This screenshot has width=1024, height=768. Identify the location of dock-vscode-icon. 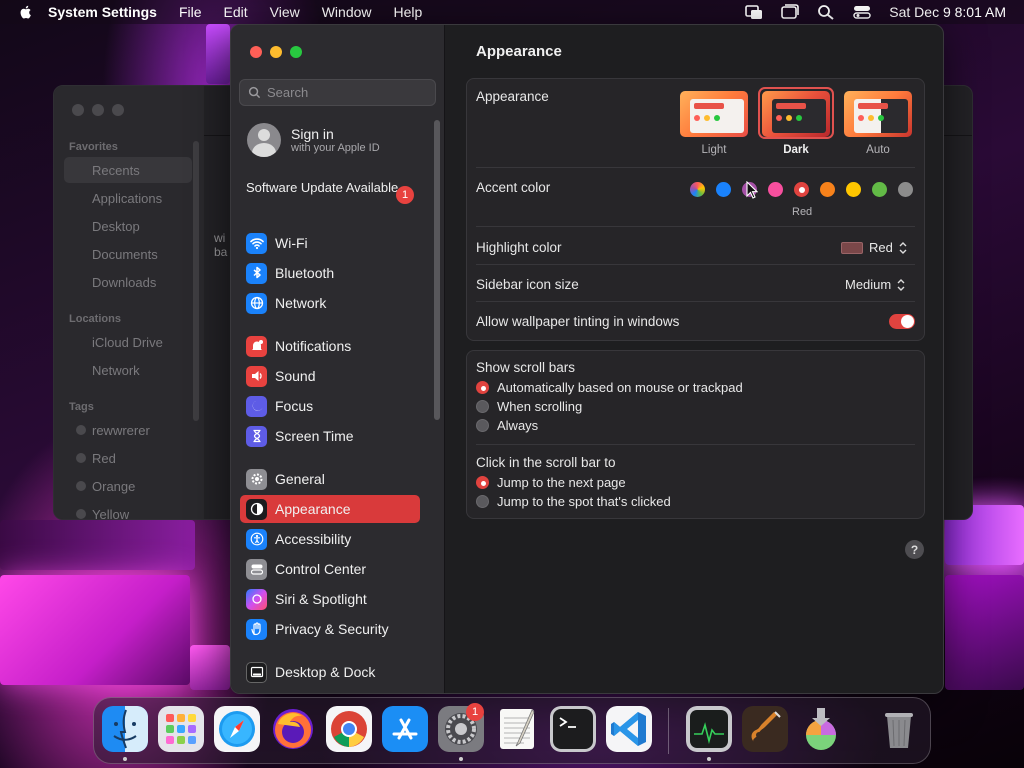
(629, 729).